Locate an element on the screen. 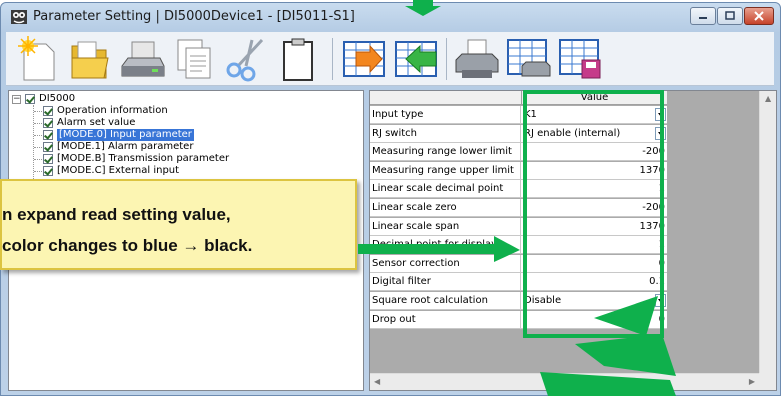  maximize-icon is located at coordinates (730, 15).